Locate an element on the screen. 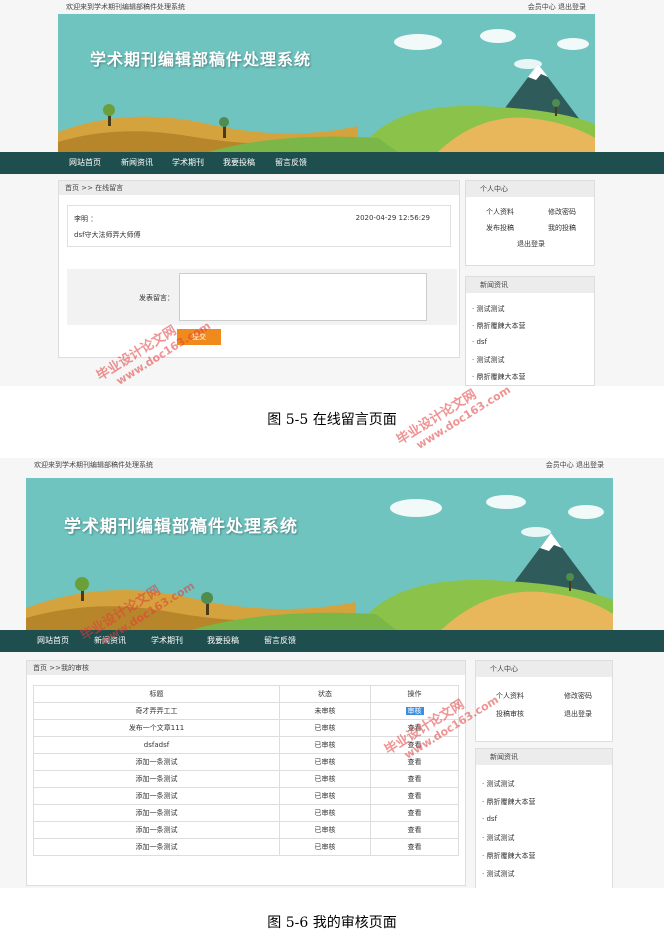 This screenshot has height=933, width=664. landscape-illustration is located at coordinates (326, 90).